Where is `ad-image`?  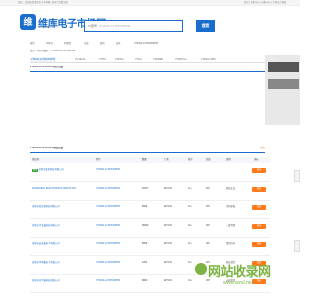 ad-image is located at coordinates (283, 67).